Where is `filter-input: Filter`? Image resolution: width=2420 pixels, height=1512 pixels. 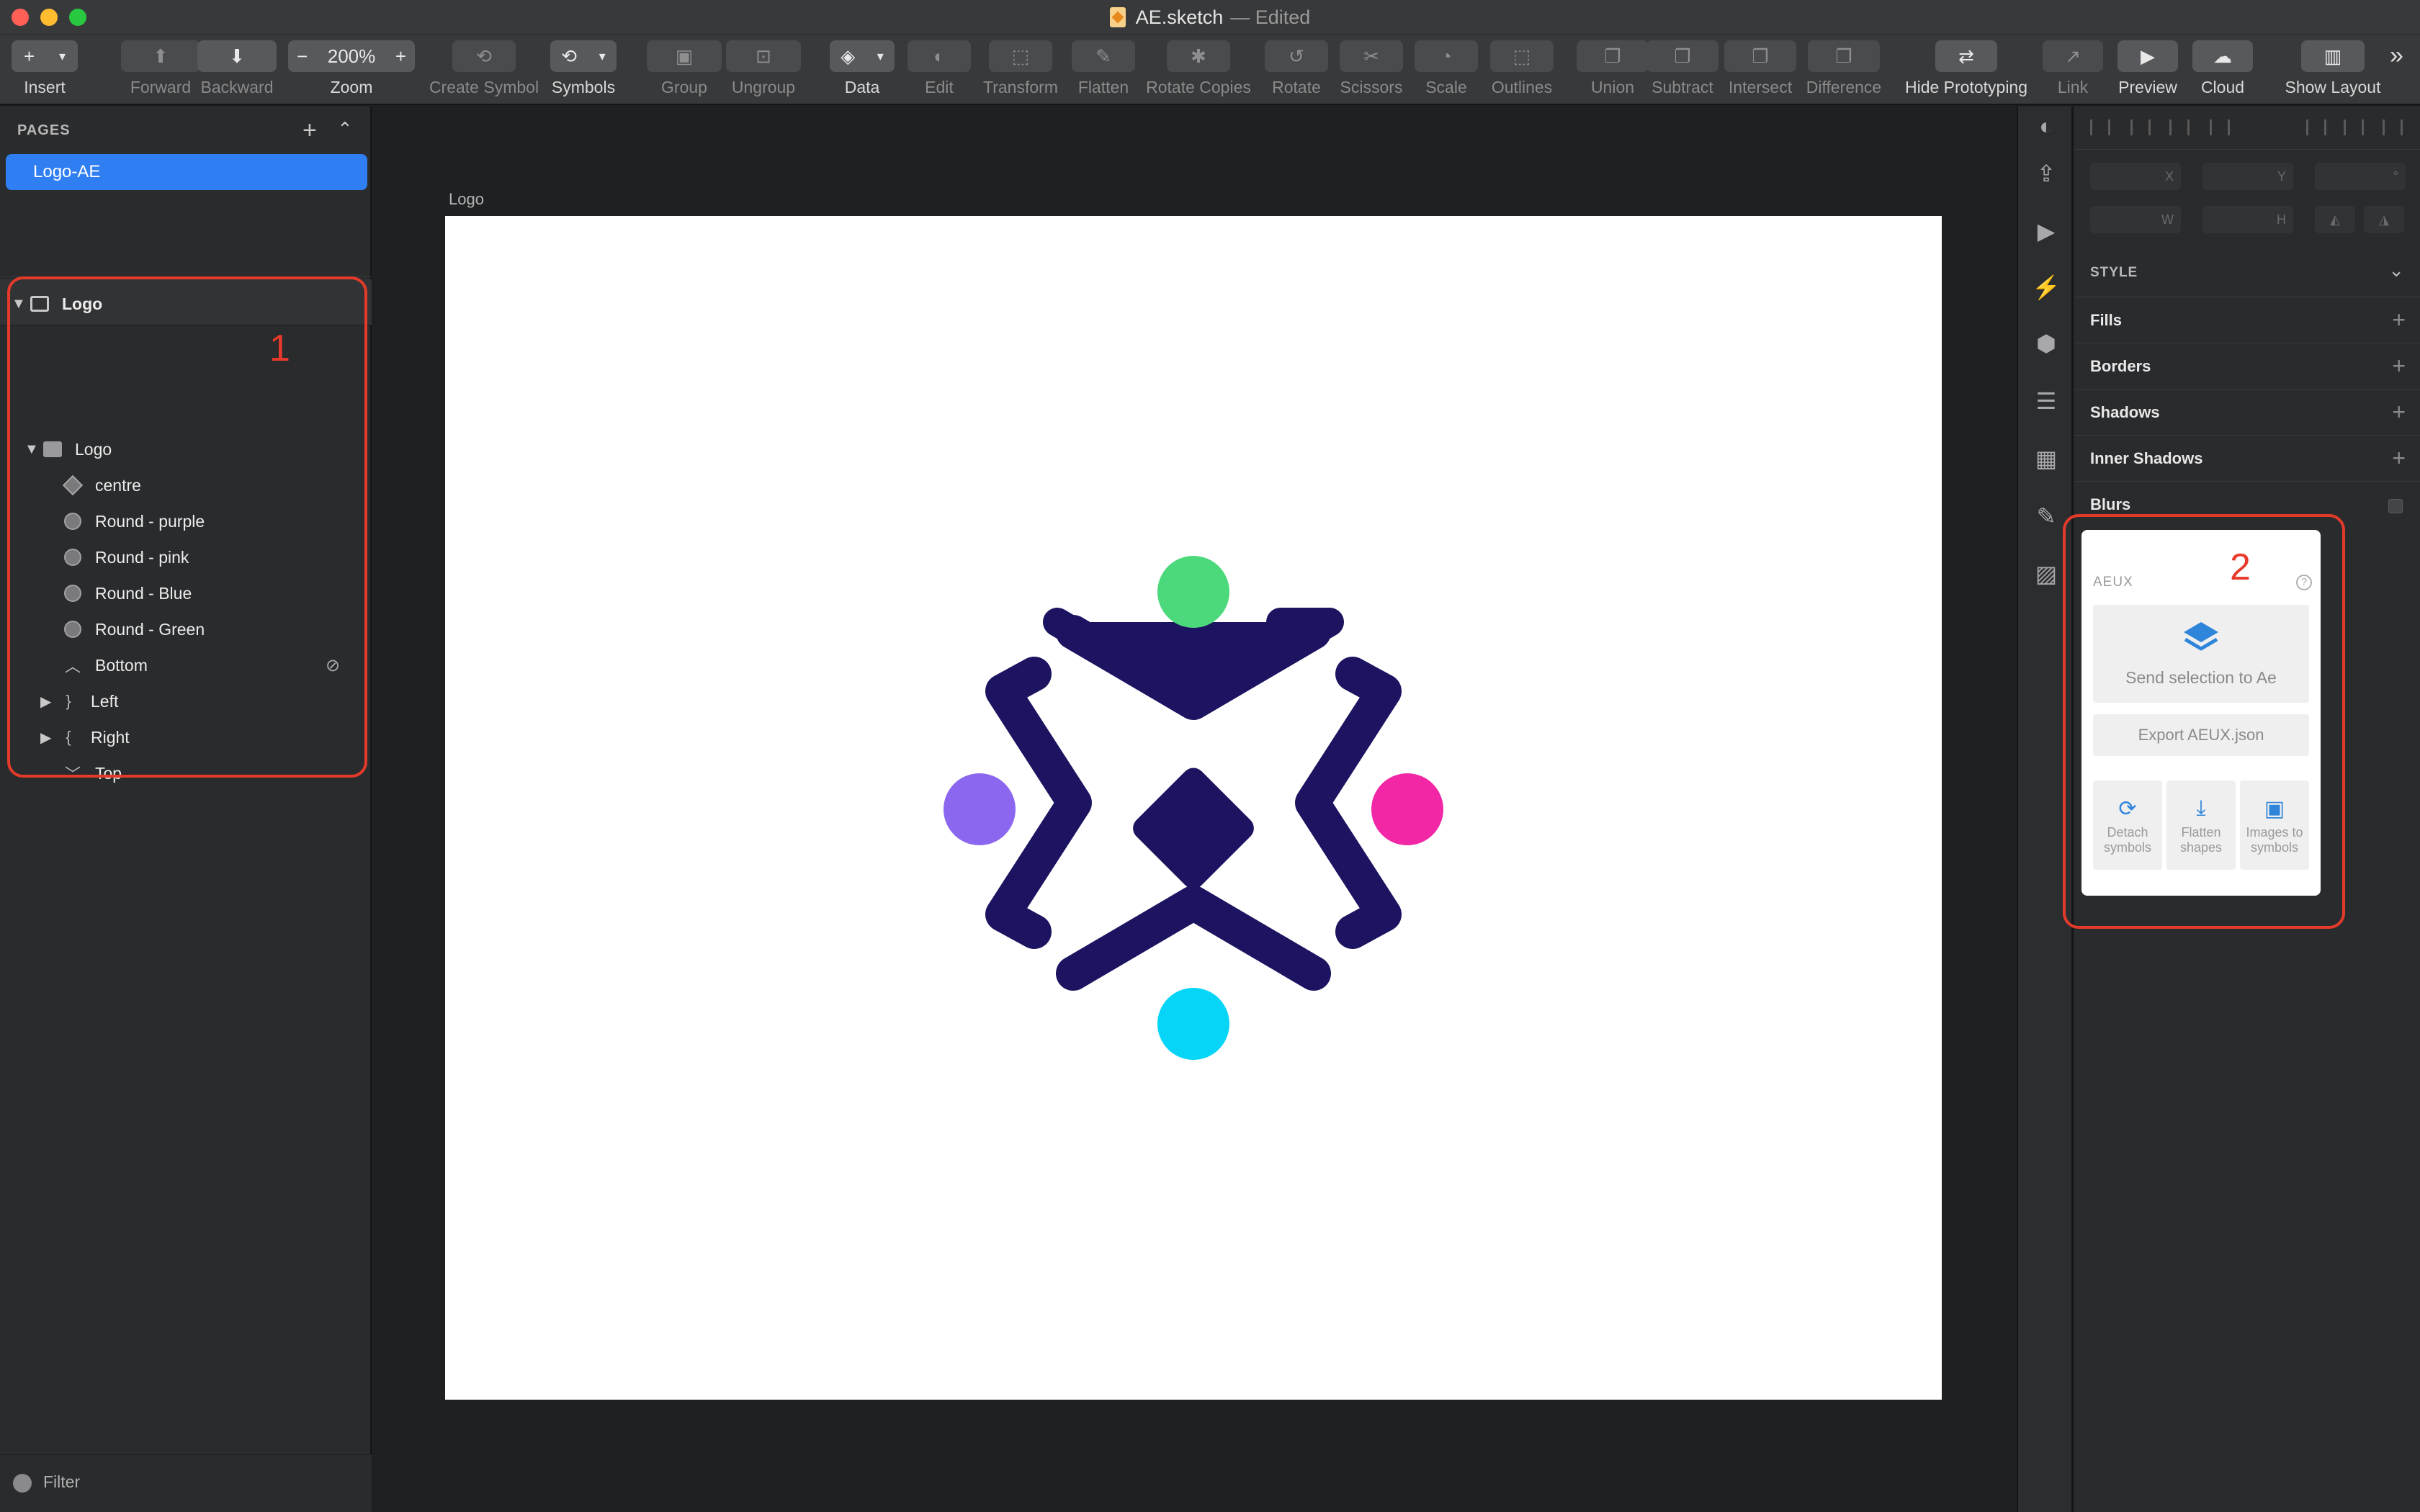
filter-input: Filter is located at coordinates (61, 1482).